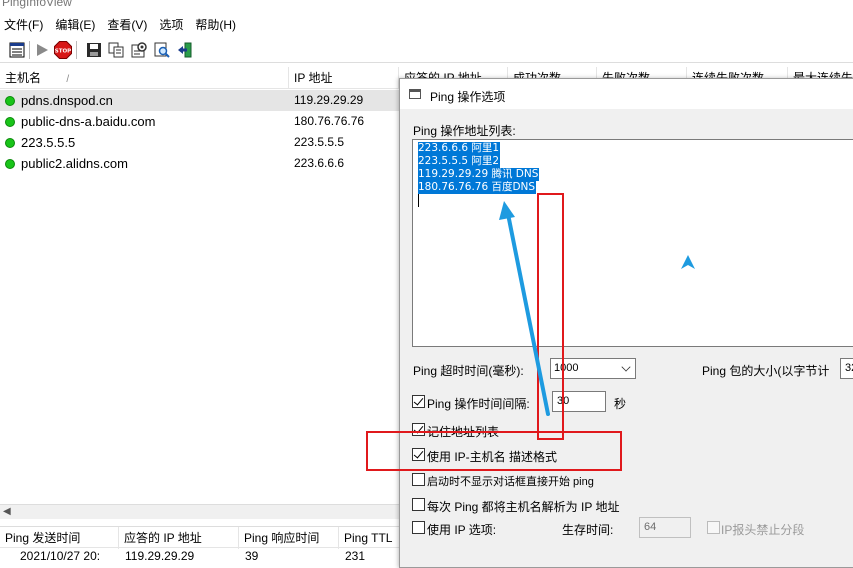 Image resolution: width=853 pixels, height=568 pixels. Describe the element at coordinates (528, 314) in the screenshot. I see `annotation-arrow-line` at that location.